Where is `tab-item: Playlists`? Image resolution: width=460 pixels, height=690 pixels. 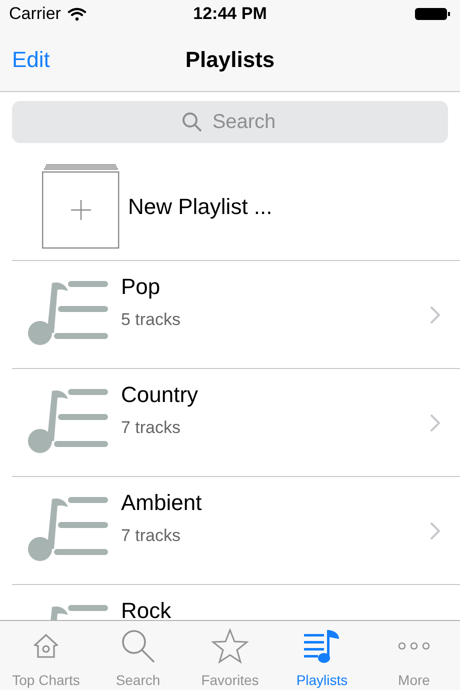
tab-item: Playlists is located at coordinates (322, 655).